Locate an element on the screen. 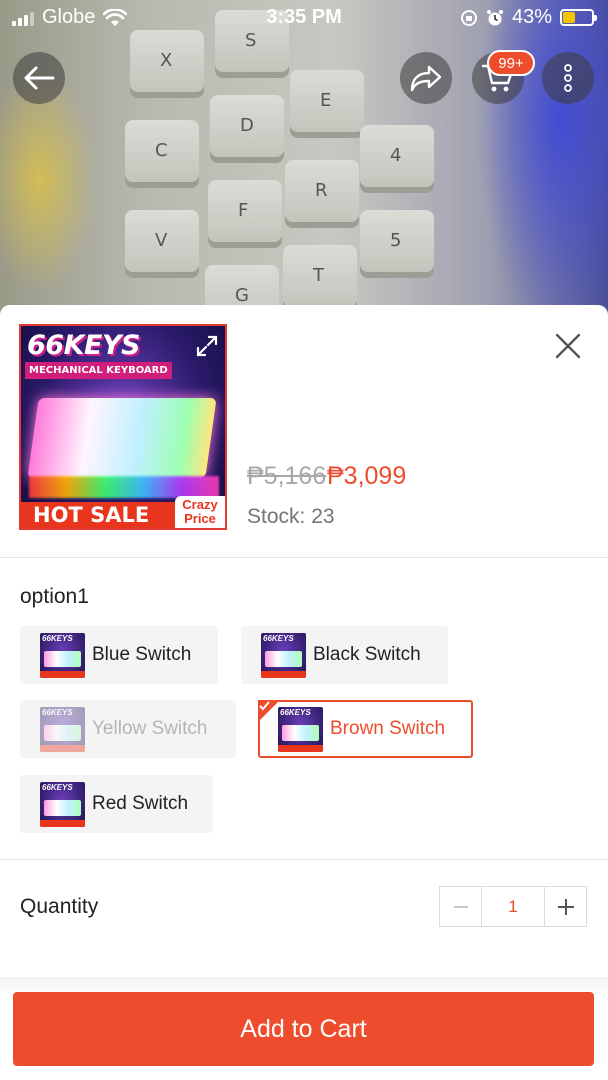 This screenshot has height=1080, width=608. keyboard-key: V is located at coordinates (162, 241).